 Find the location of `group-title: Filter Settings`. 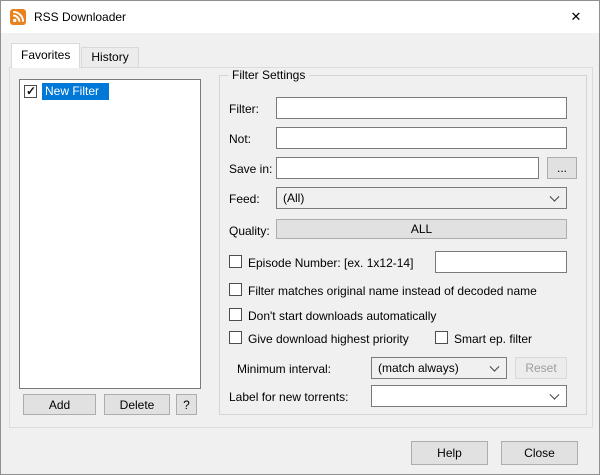

group-title: Filter Settings is located at coordinates (269, 75).